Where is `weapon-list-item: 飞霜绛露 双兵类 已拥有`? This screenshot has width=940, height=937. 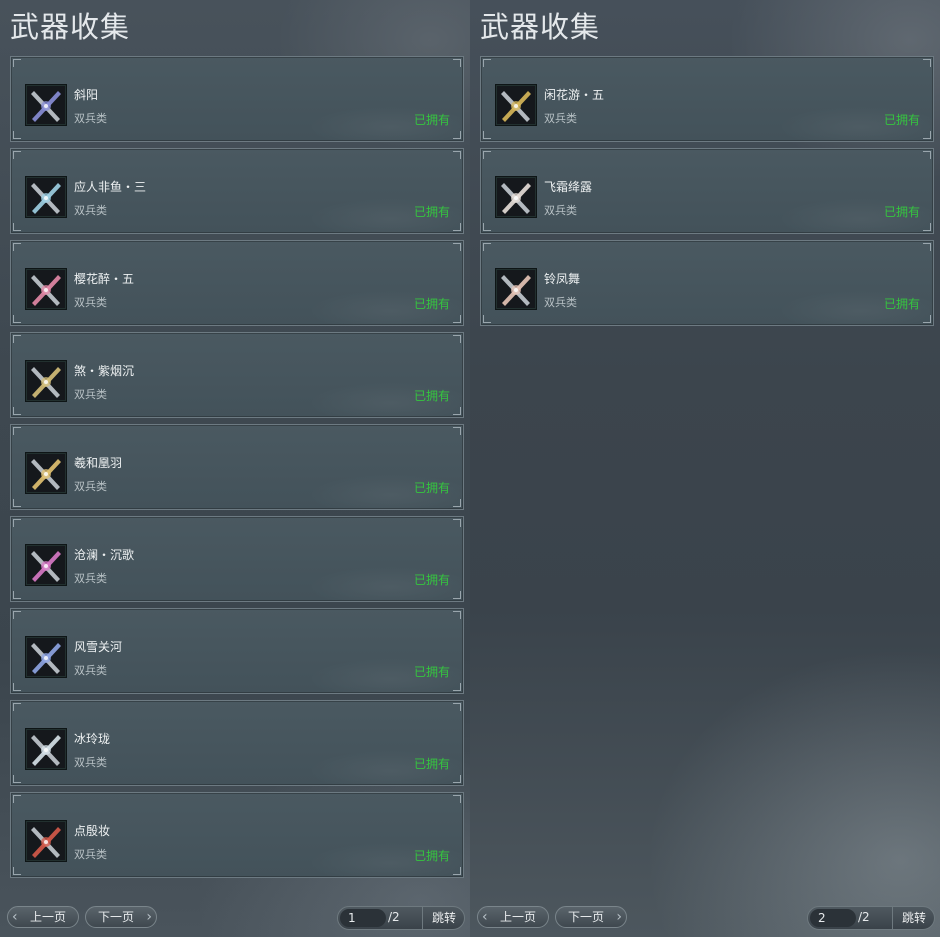
weapon-list-item: 飞霜绛露 双兵类 已拥有 is located at coordinates (707, 191).